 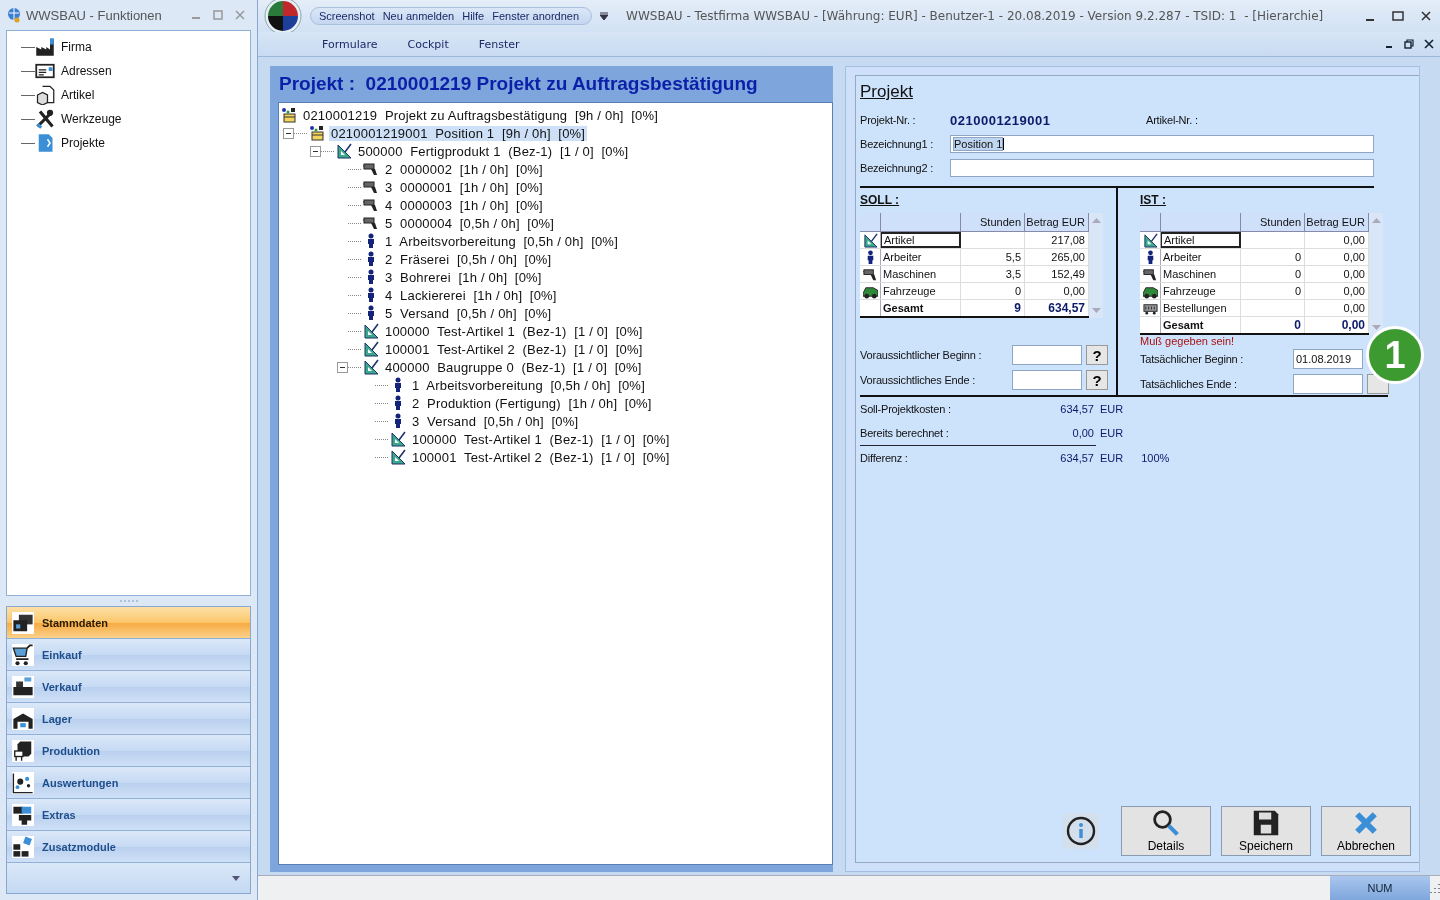 I want to click on tree-item: 2 Fräserei [0,5h / 0h] [0%], so click(x=468, y=259).